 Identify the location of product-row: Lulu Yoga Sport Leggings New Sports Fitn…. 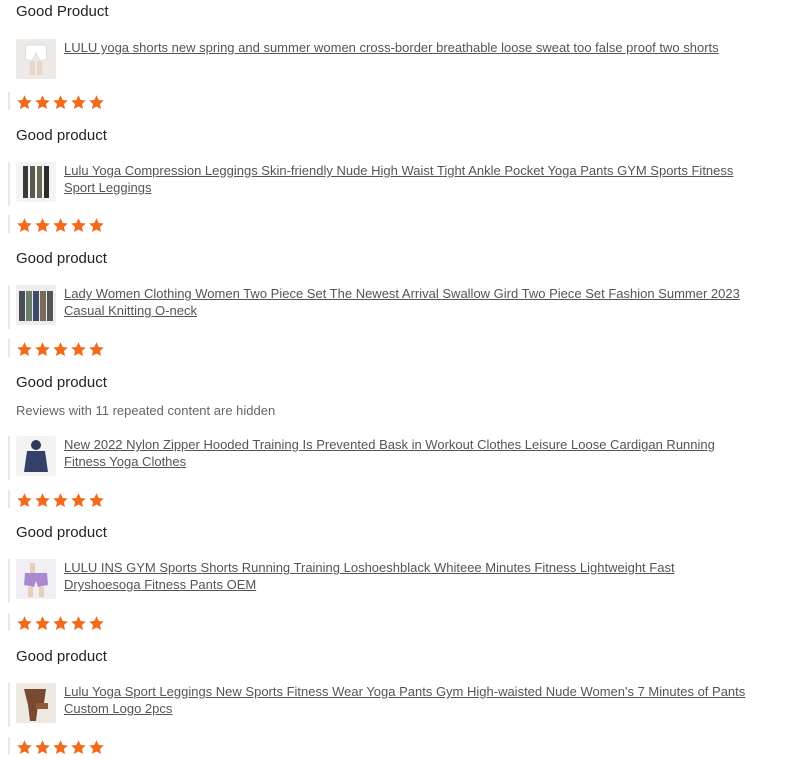
(388, 705).